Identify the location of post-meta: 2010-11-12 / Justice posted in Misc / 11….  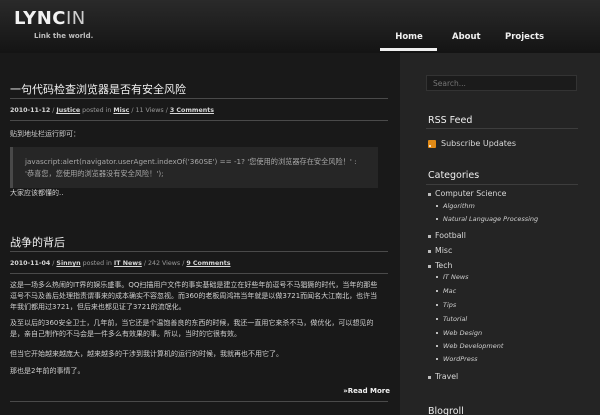
(112, 110).